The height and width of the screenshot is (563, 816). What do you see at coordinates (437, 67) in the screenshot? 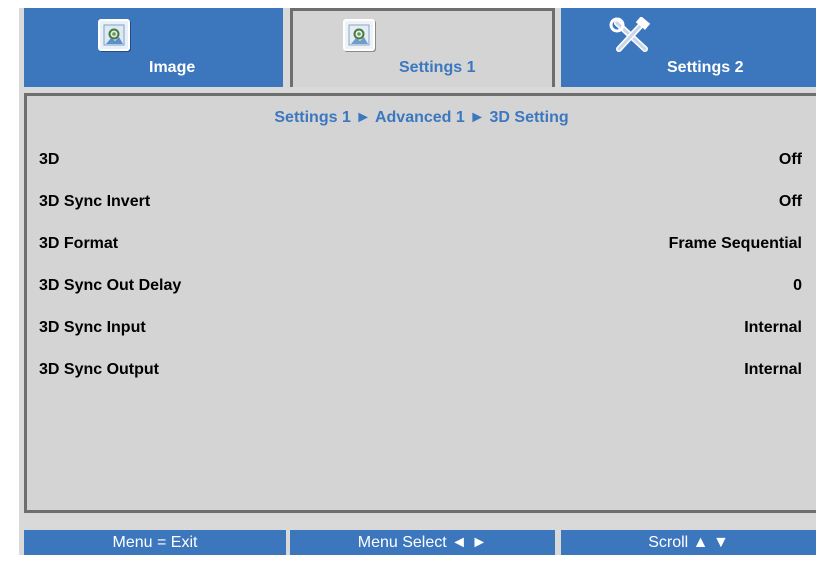
I see `tab-settings-1-label: Settings 1` at bounding box center [437, 67].